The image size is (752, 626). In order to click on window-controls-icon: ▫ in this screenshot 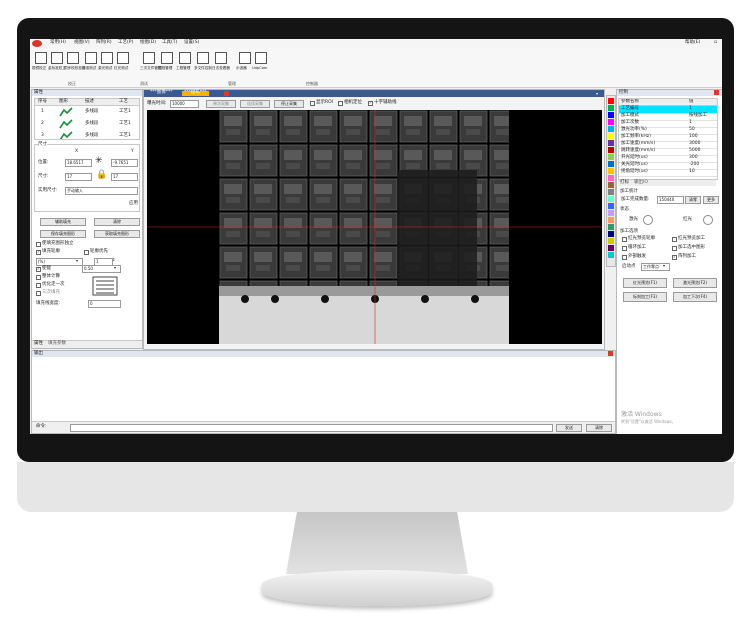, I will do `click(715, 42)`.